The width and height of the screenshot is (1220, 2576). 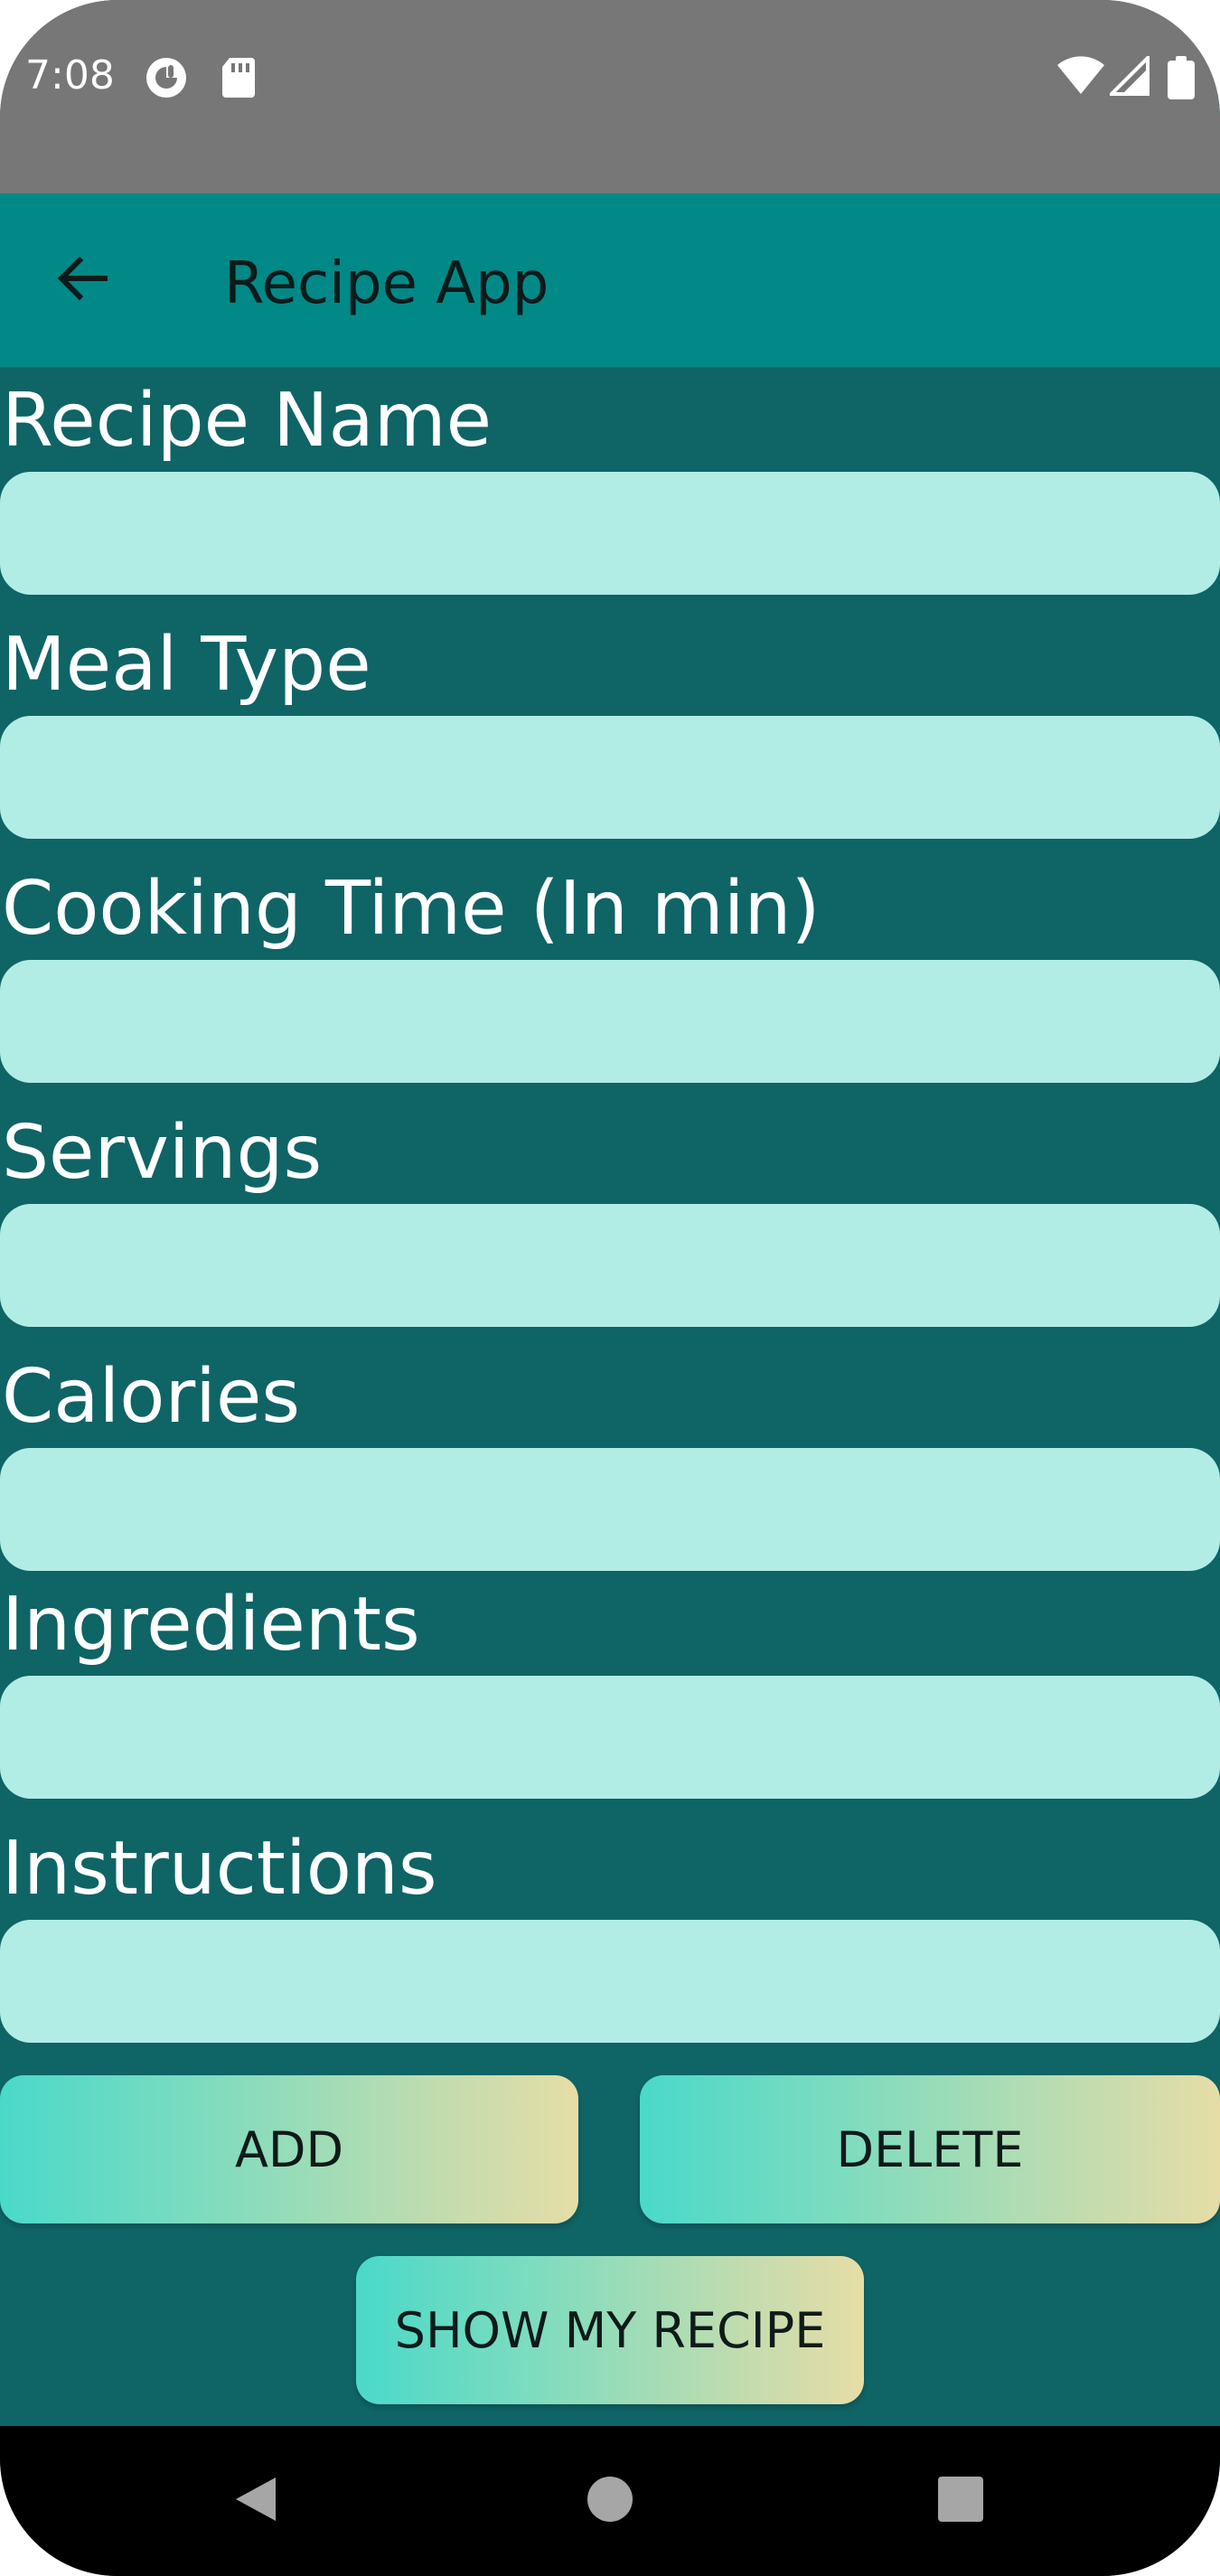 I want to click on servings-label: Servings, so click(x=162, y=1153).